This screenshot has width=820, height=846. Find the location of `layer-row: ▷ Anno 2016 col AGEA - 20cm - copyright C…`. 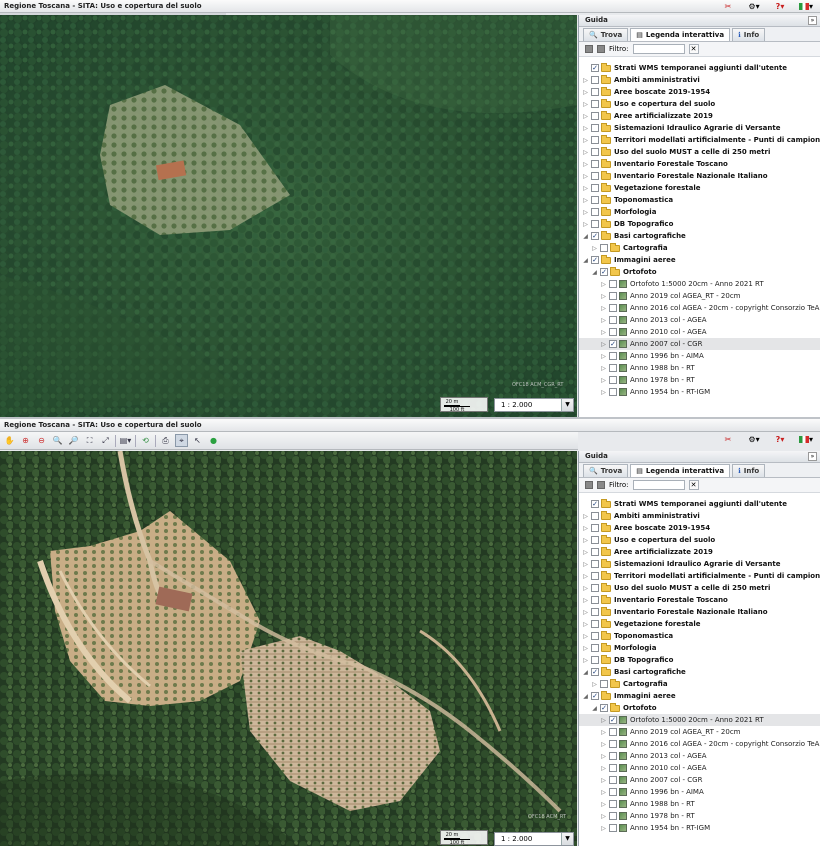

layer-row: ▷ Anno 2016 col AGEA - 20cm - copyright C… is located at coordinates (699, 744).